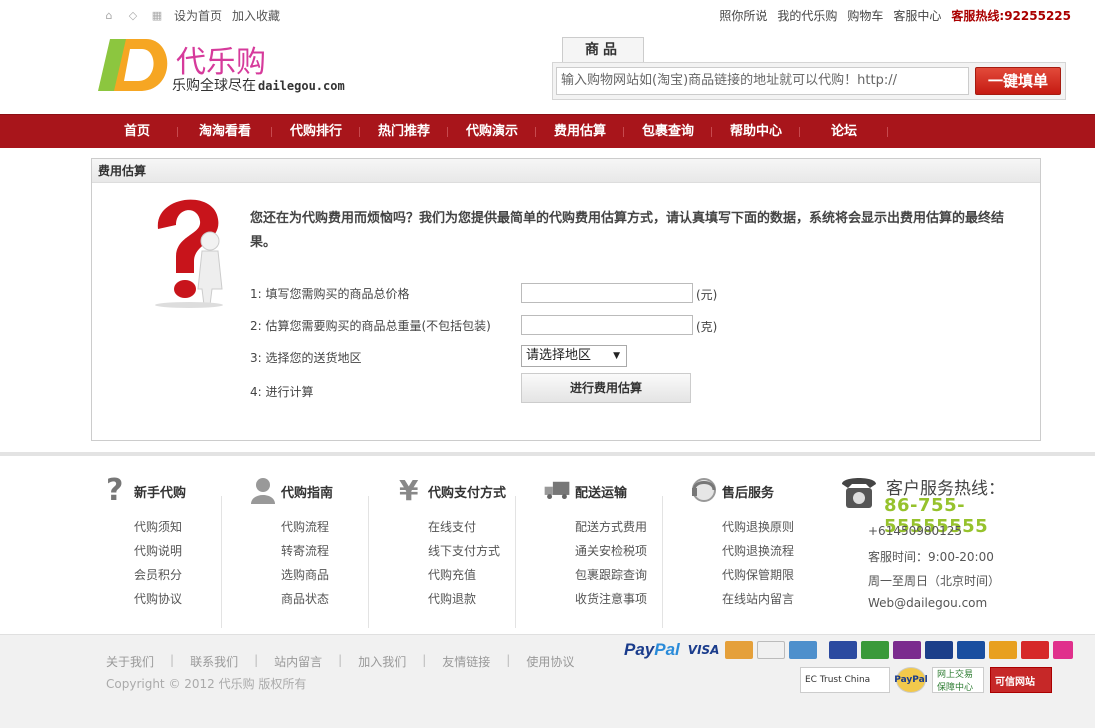 The width and height of the screenshot is (1095, 728). I want to click on nav-item-demo: 代购演示, so click(492, 132).